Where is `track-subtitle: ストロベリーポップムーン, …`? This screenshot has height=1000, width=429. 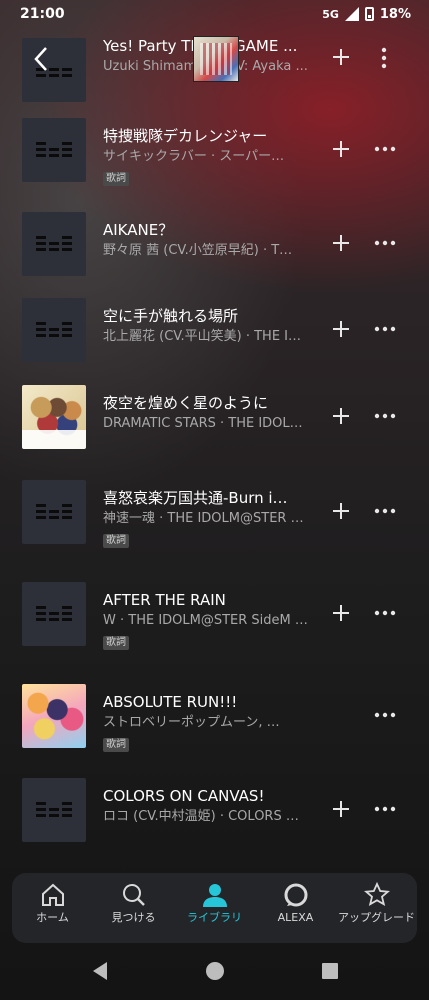
track-subtitle: ストロベリーポップムーン, … is located at coordinates (191, 722).